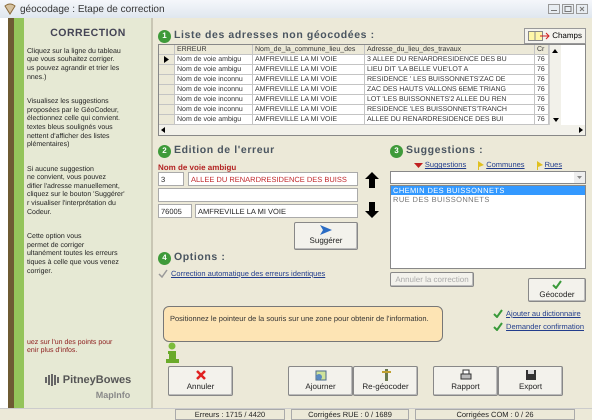 This screenshot has width=592, height=420. I want to click on printer-icon, so click(466, 375).